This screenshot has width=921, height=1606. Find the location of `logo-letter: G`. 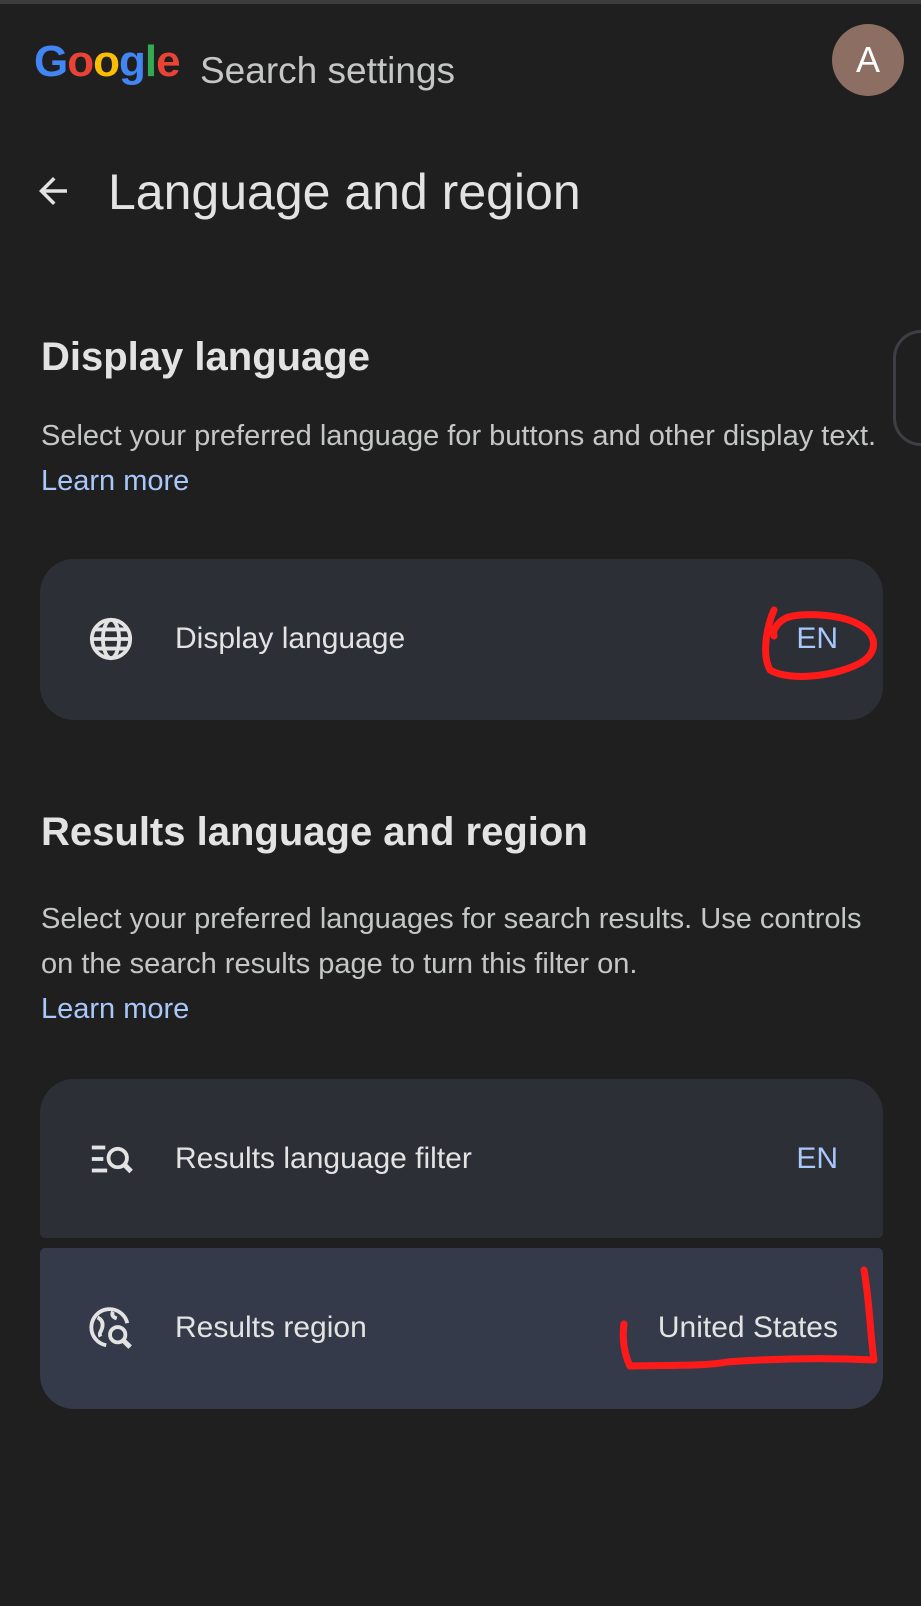

logo-letter: G is located at coordinates (51, 61).